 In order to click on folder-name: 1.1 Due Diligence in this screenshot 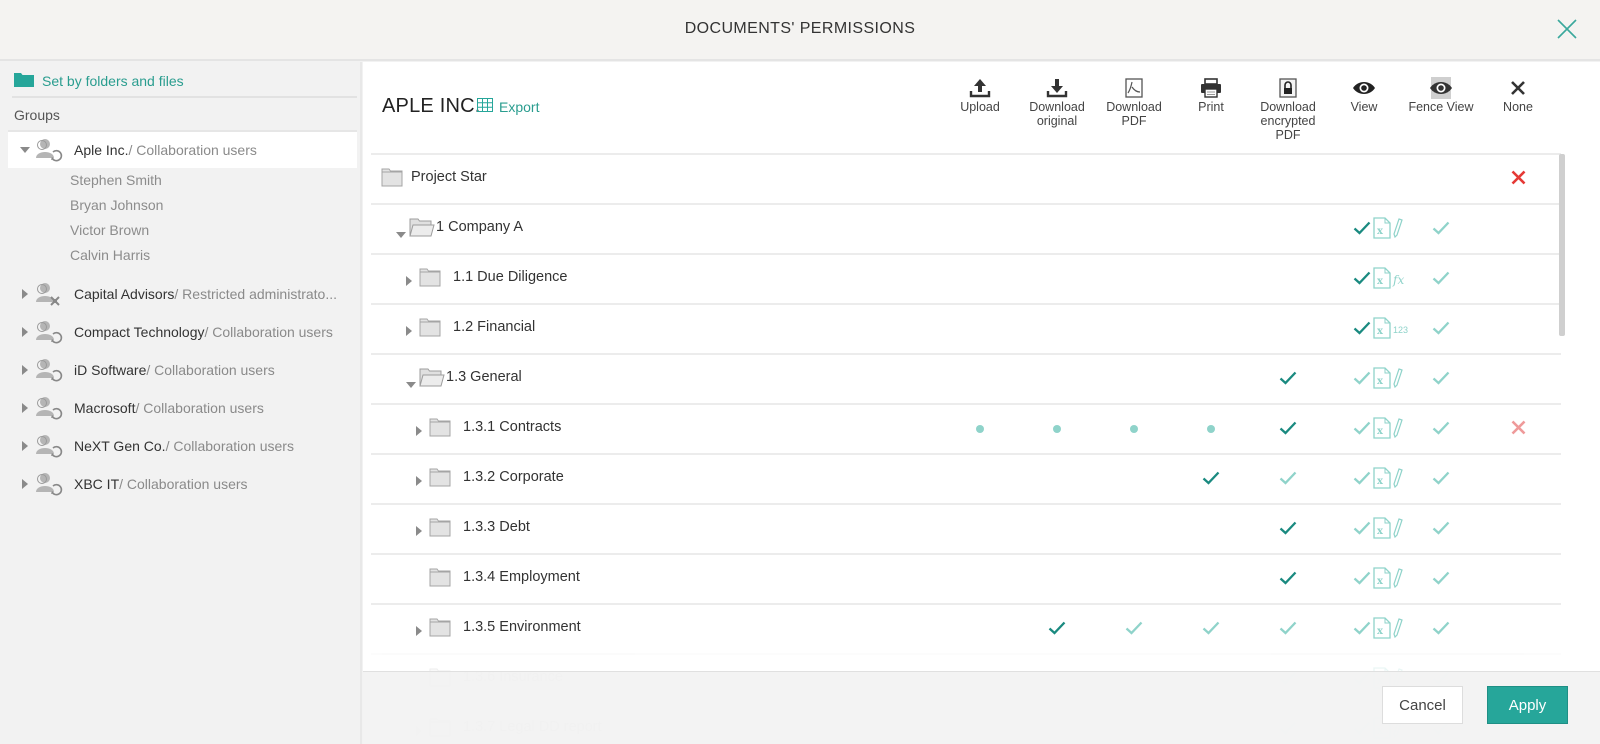, I will do `click(510, 277)`.